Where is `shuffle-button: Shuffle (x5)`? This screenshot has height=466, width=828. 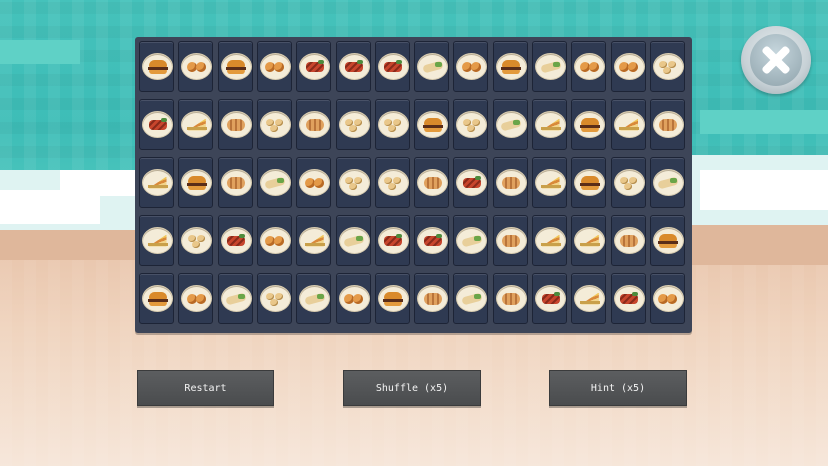
shuffle-button: Shuffle (x5) is located at coordinates (412, 388).